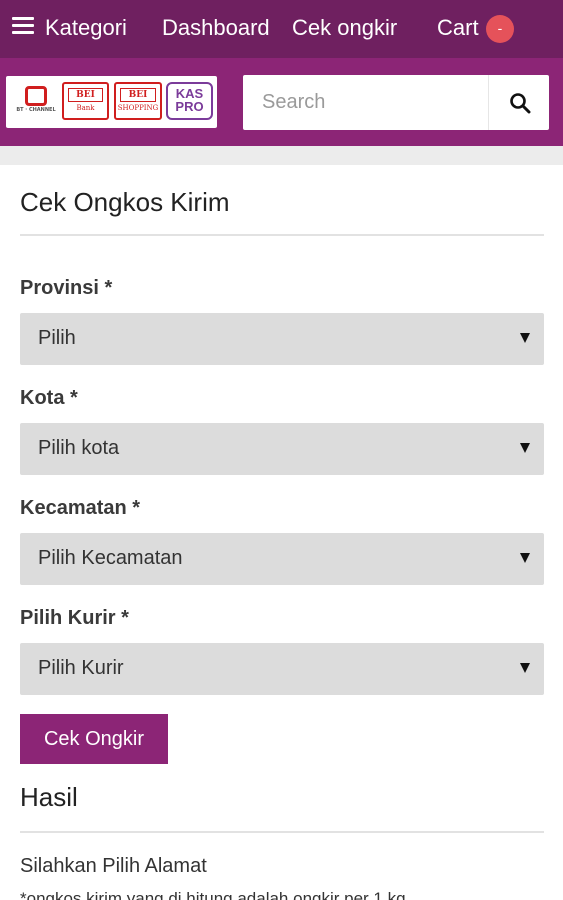 The height and width of the screenshot is (900, 563). Describe the element at coordinates (282, 832) in the screenshot. I see `result-divider` at that location.